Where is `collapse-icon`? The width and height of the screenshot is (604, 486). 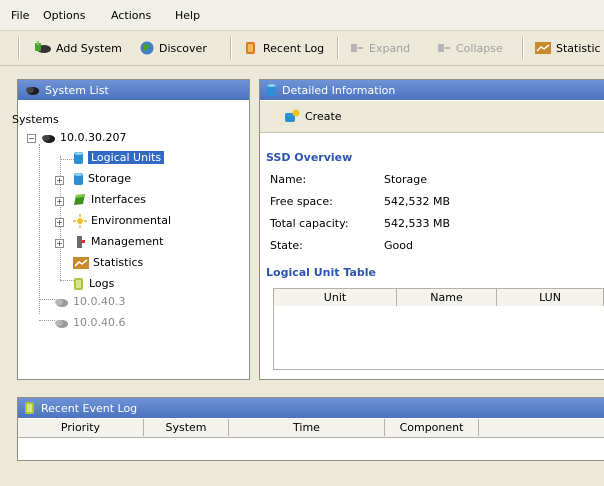 collapse-icon is located at coordinates (444, 48).